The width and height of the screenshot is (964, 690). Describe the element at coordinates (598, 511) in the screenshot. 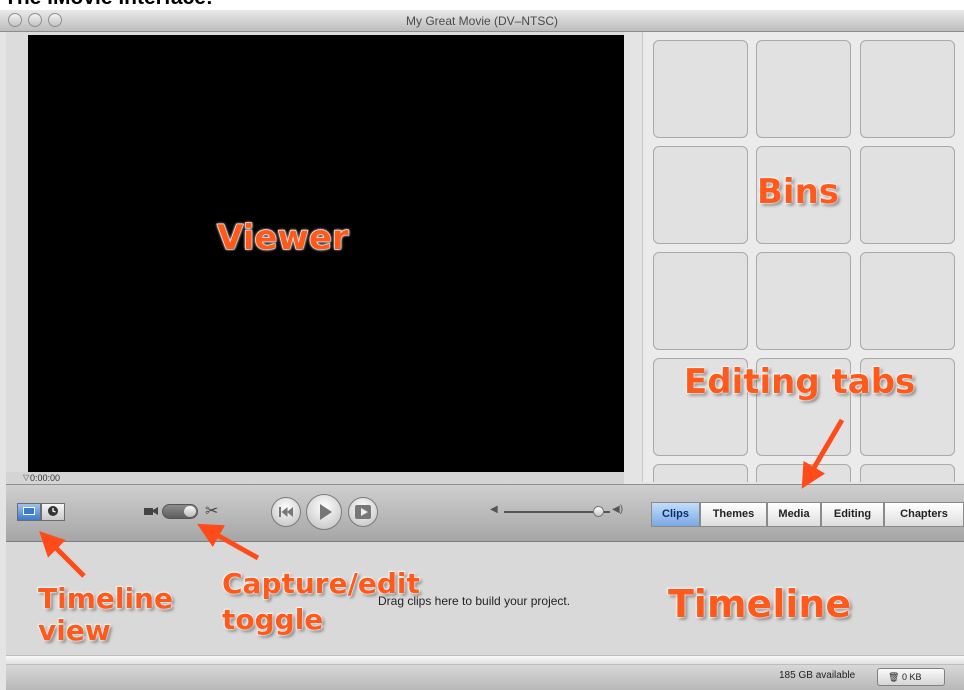

I see `volume-knob` at that location.